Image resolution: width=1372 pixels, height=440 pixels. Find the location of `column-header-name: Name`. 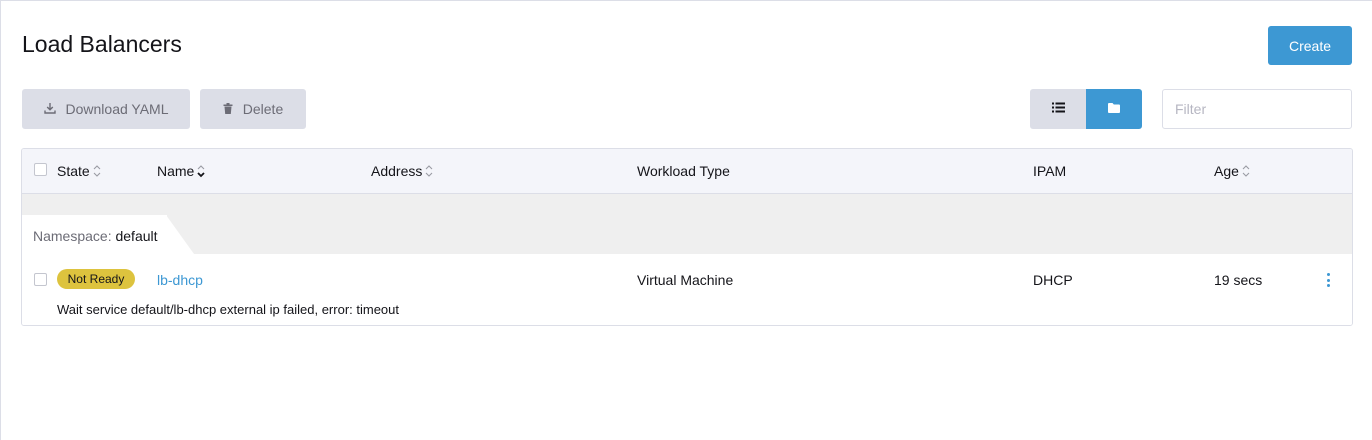

column-header-name: Name is located at coordinates (181, 171).